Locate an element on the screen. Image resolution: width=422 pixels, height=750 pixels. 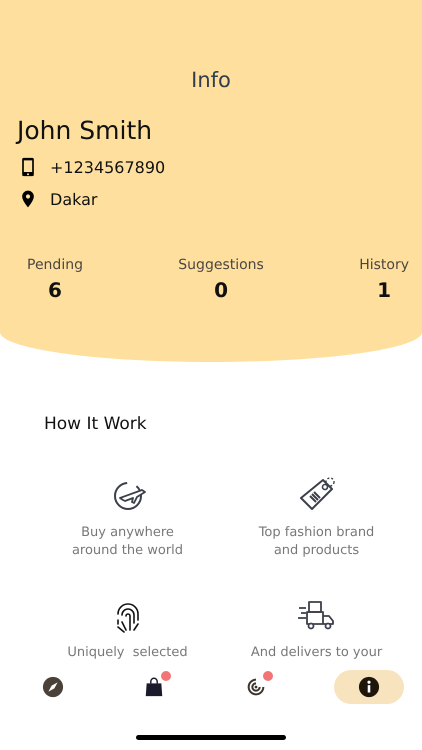
stat-label: Pending is located at coordinates (55, 265).